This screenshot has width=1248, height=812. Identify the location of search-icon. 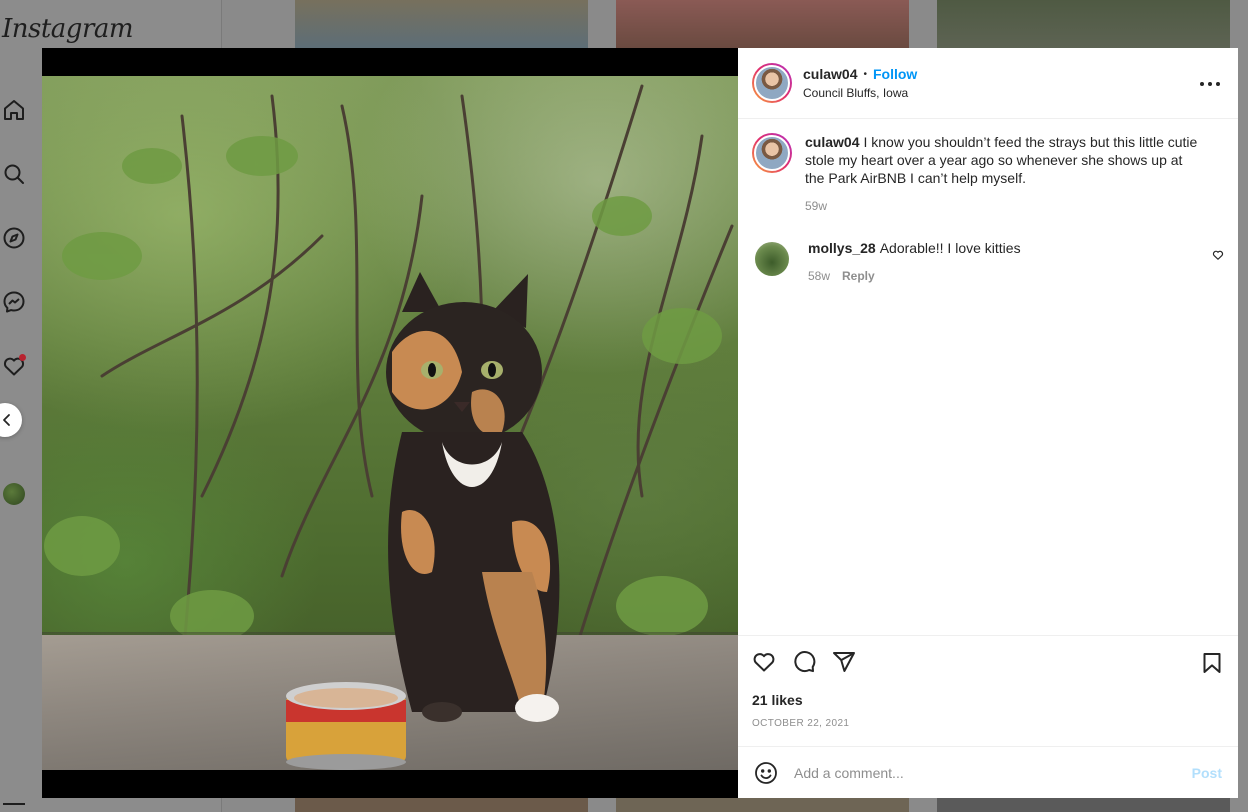
(15, 175).